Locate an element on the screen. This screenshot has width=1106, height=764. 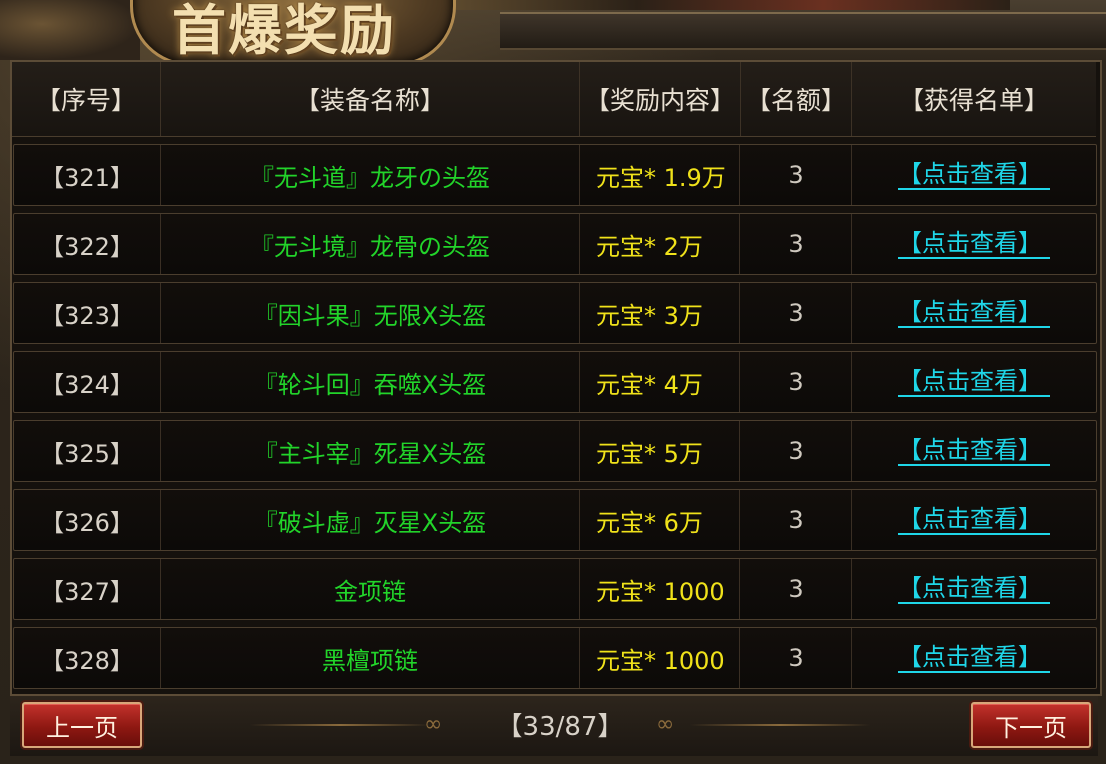
table-row: 【325】 『主斗宰』死星Ⅹ头盔 元宝* 5万 3 【点击查看】 is located at coordinates (555, 451).